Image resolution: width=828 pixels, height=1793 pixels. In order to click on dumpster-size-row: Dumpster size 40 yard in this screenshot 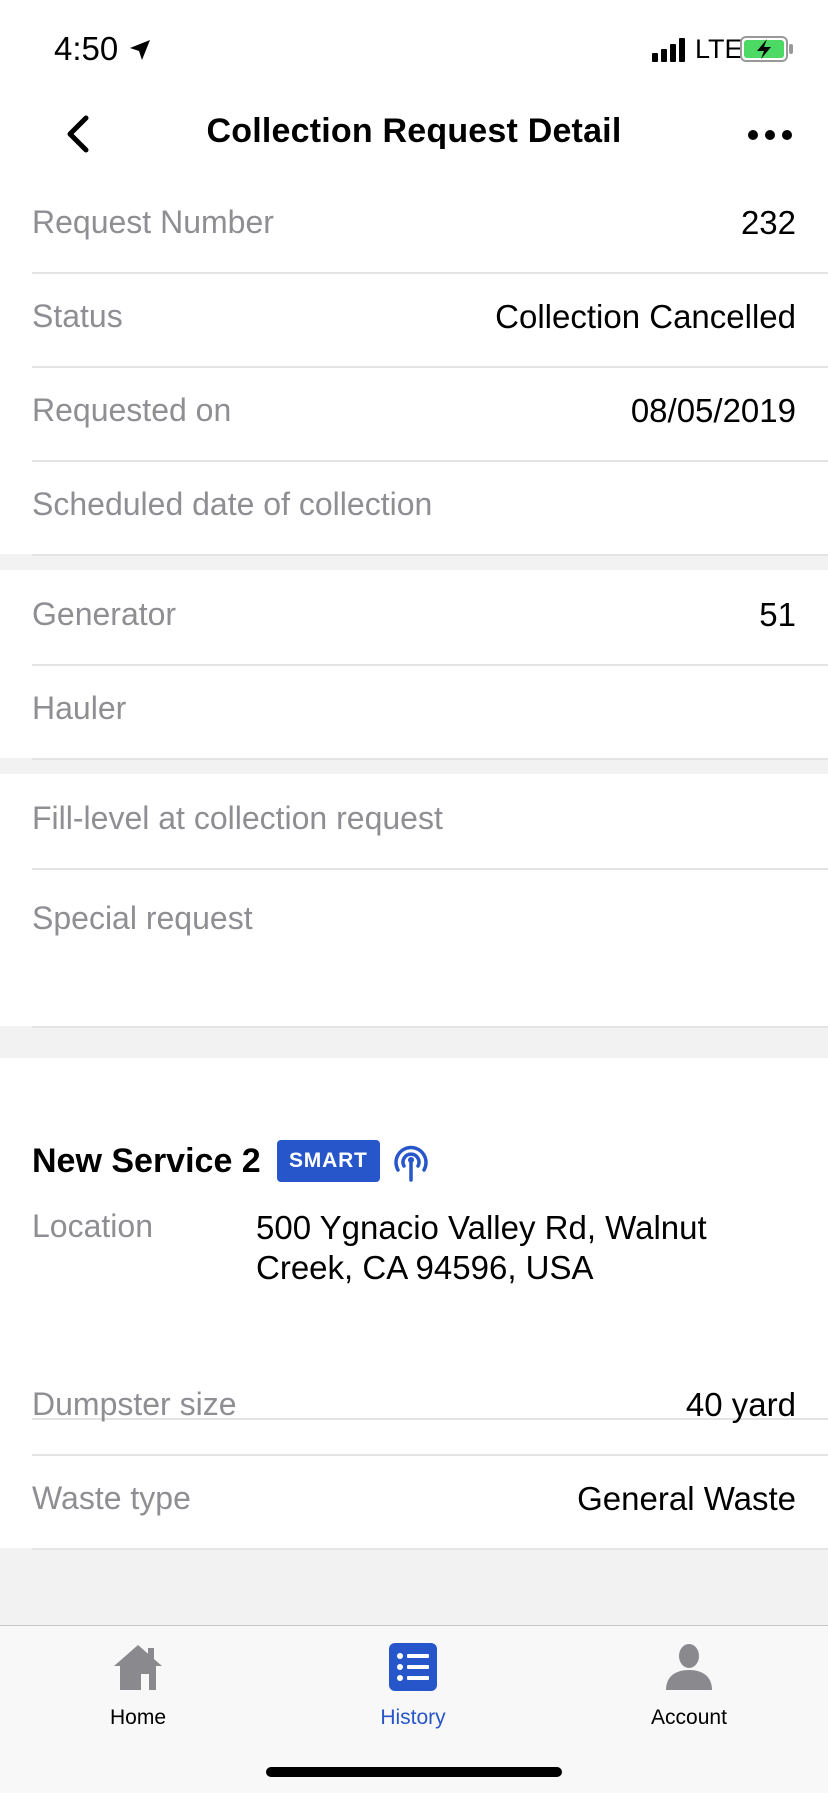, I will do `click(430, 1408)`.